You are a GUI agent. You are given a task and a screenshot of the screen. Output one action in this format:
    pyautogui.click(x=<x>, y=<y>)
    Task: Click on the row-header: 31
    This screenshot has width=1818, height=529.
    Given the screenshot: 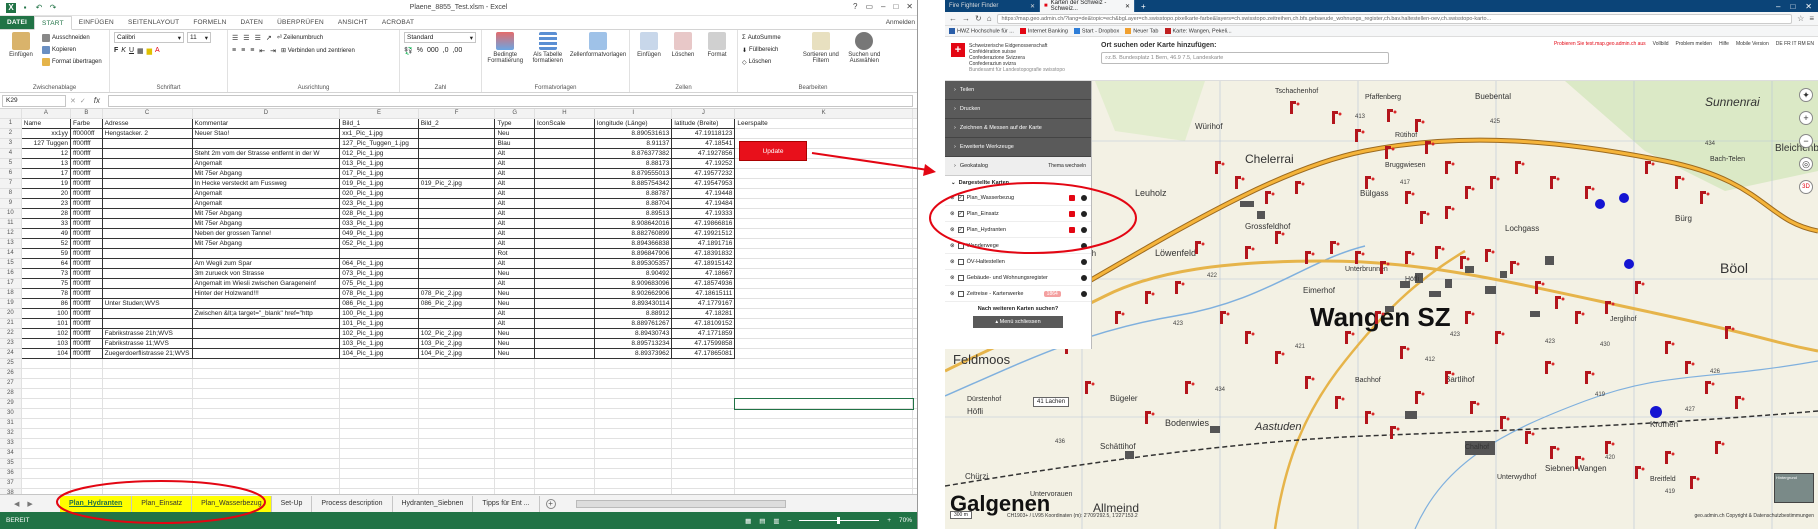 What is the action you would take?
    pyautogui.click(x=11, y=424)
    